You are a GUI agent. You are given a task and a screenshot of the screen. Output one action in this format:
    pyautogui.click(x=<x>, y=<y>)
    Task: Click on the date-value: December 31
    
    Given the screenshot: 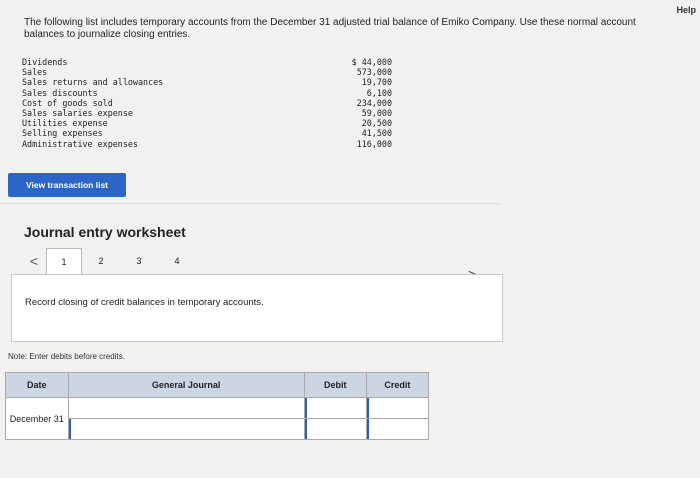 What is the action you would take?
    pyautogui.click(x=36, y=419)
    